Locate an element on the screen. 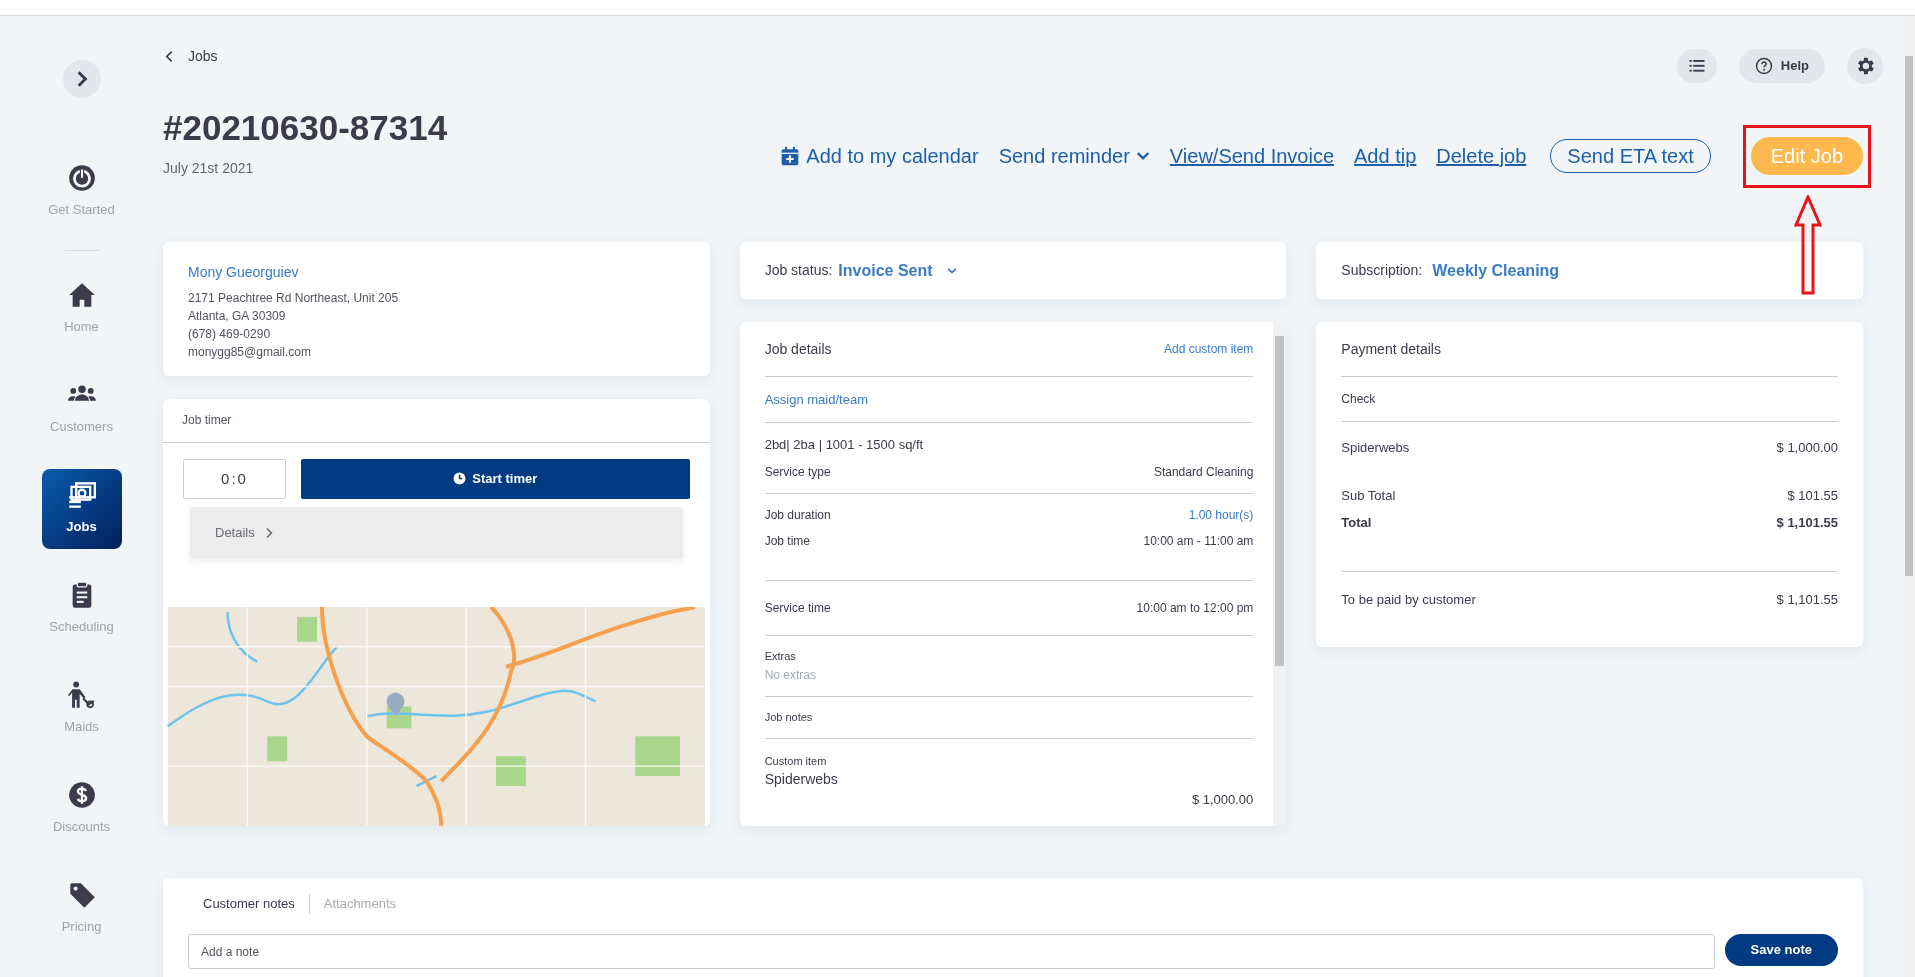  page-scrollbar is located at coordinates (1909, 496).